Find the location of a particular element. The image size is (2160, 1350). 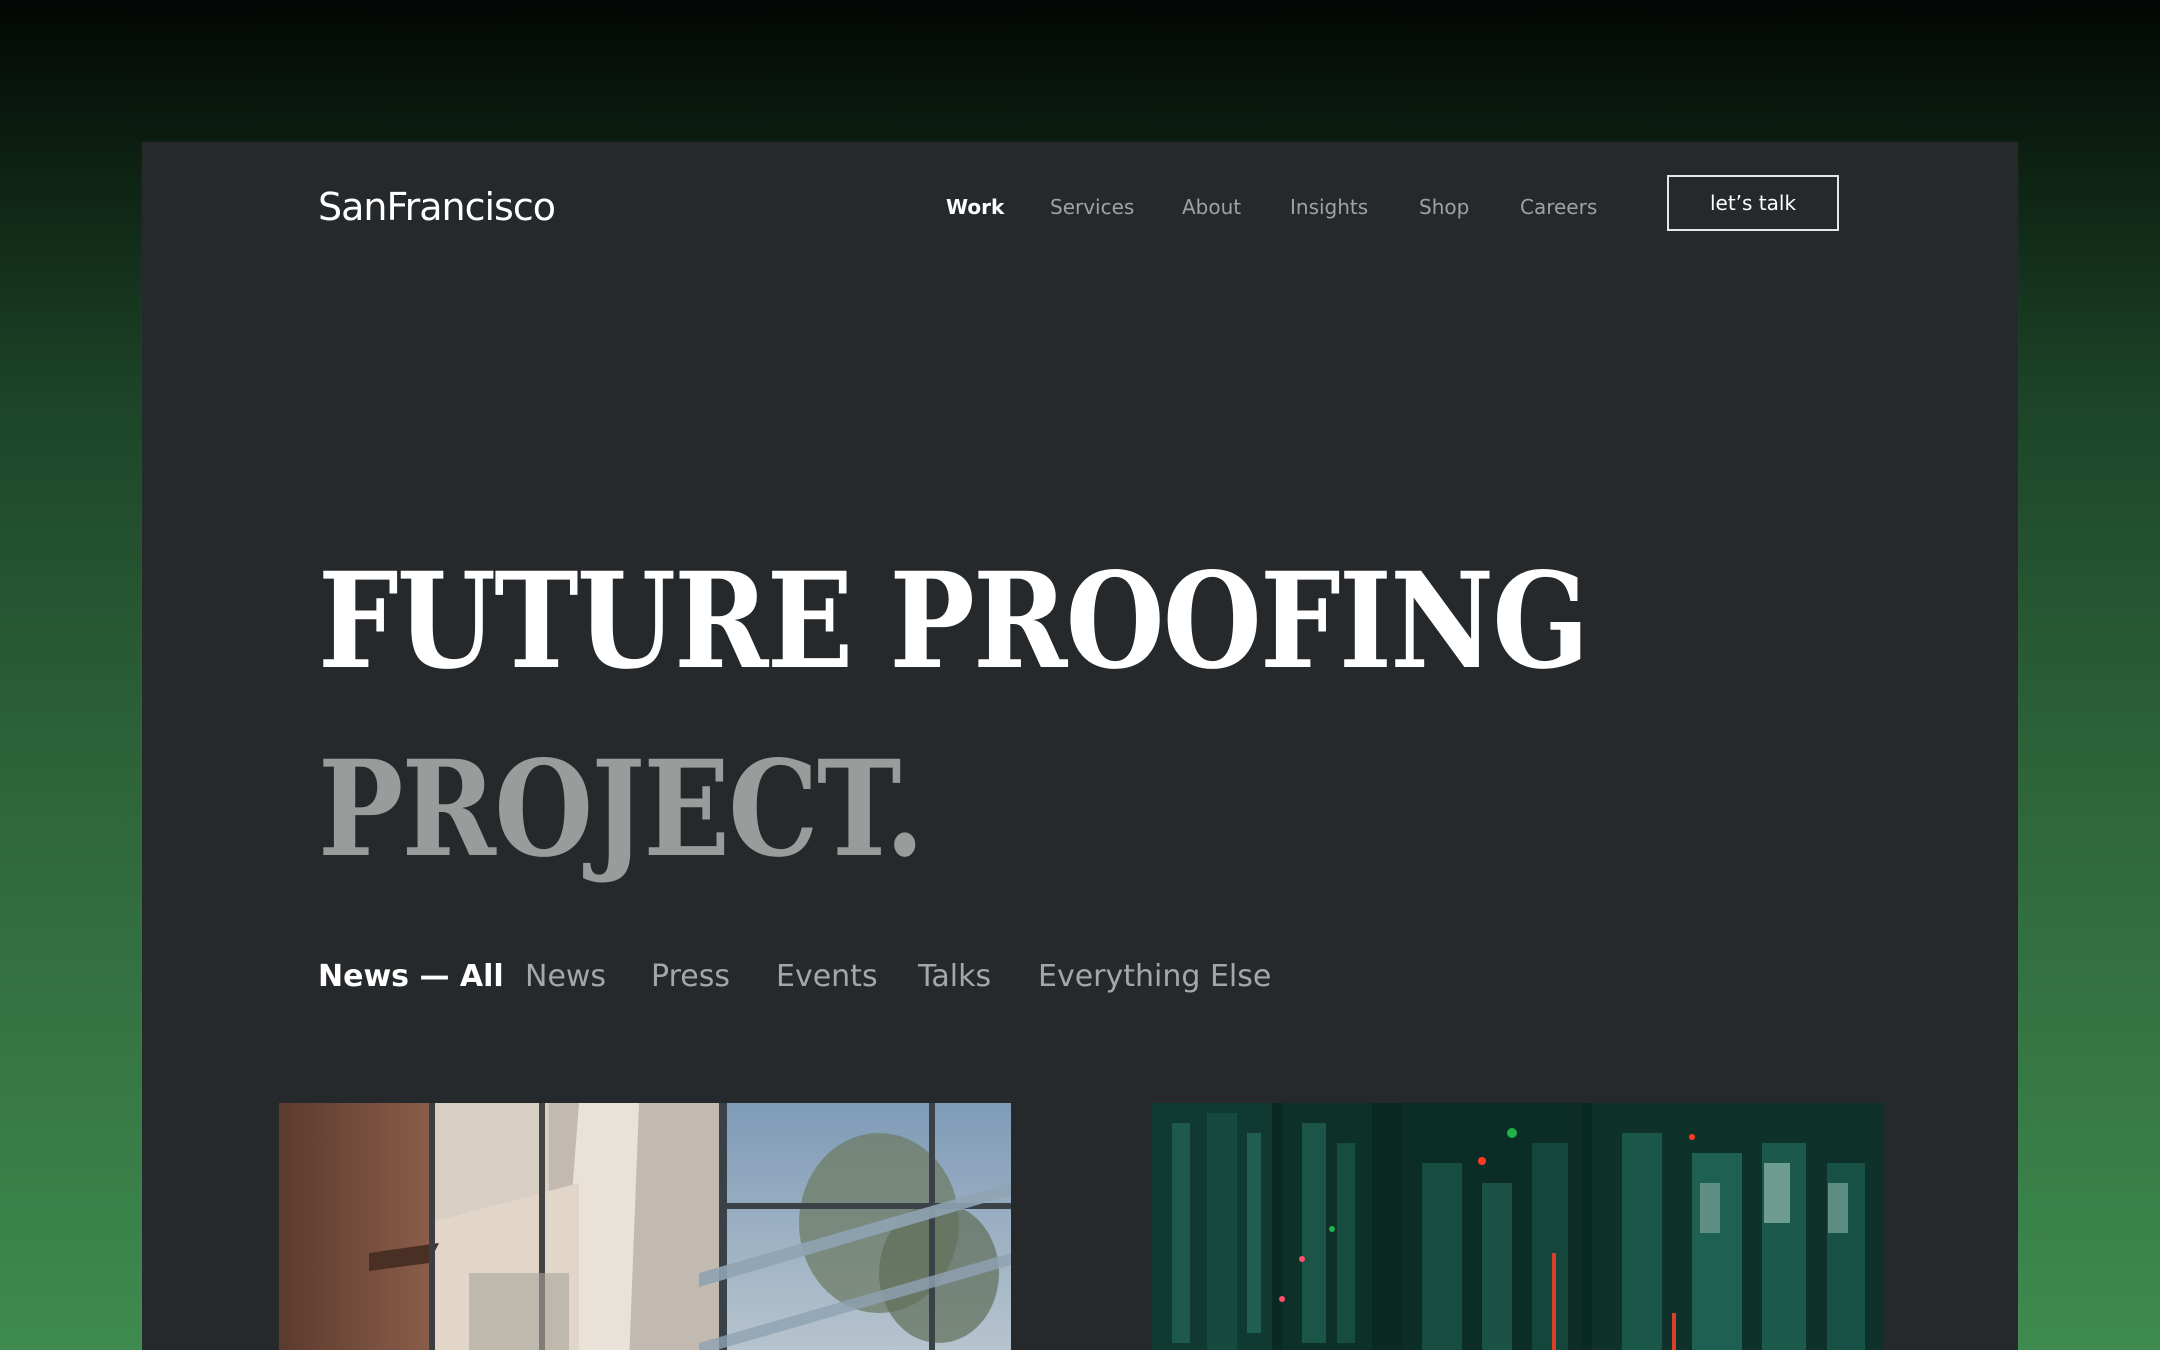

nav-item-shop: Shop is located at coordinates (1444, 207).